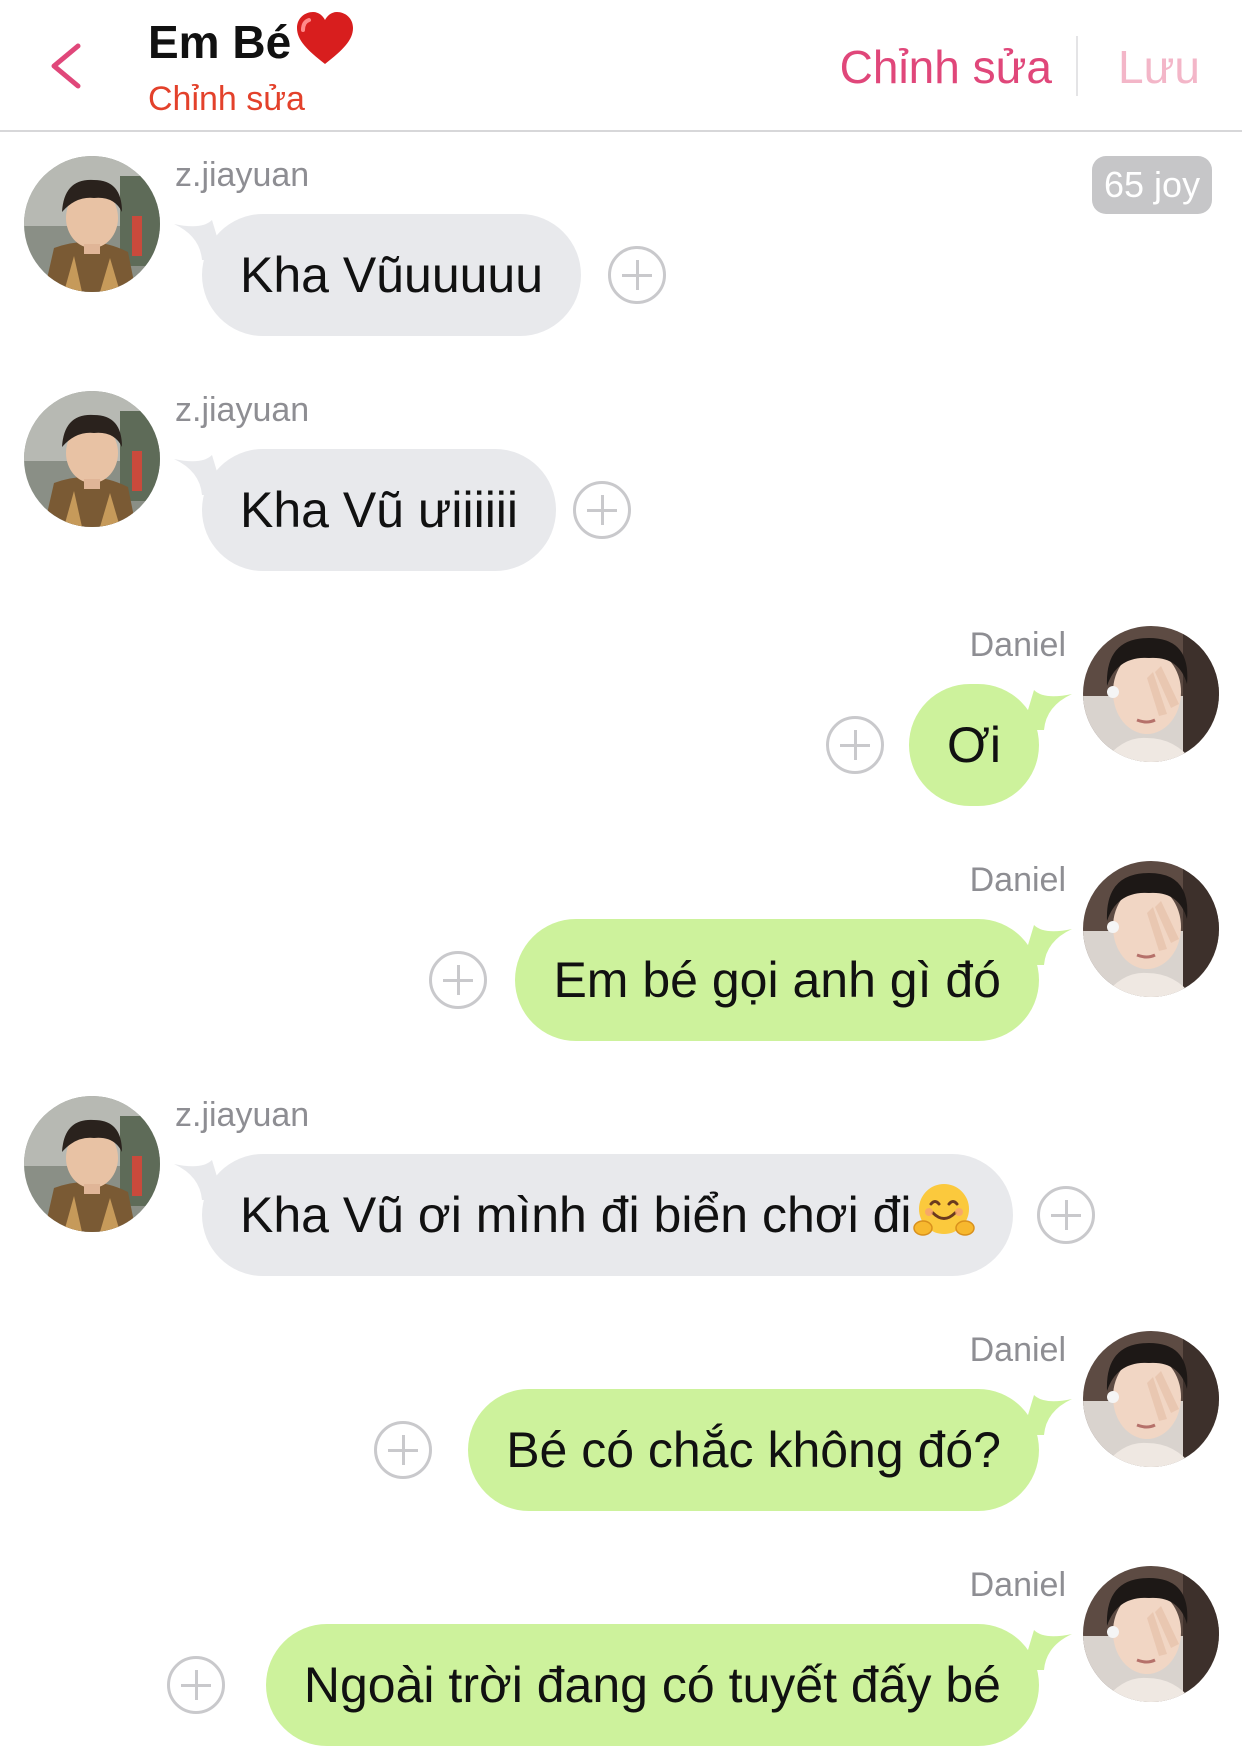 Image resolution: width=1242 pixels, height=1764 pixels. What do you see at coordinates (1077, 66) in the screenshot?
I see `header-divider` at bounding box center [1077, 66].